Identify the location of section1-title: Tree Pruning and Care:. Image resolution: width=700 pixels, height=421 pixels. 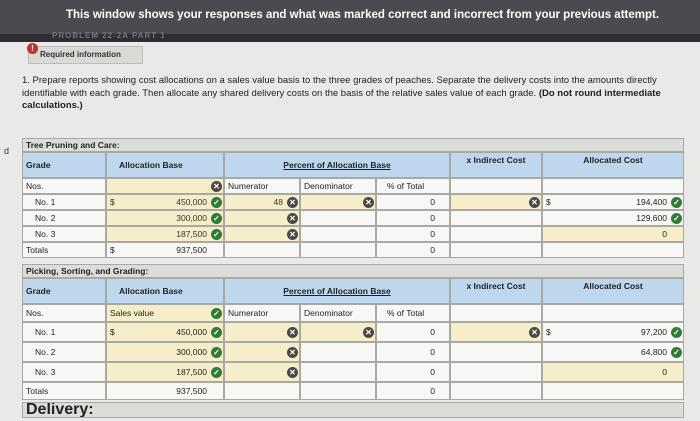
(353, 145).